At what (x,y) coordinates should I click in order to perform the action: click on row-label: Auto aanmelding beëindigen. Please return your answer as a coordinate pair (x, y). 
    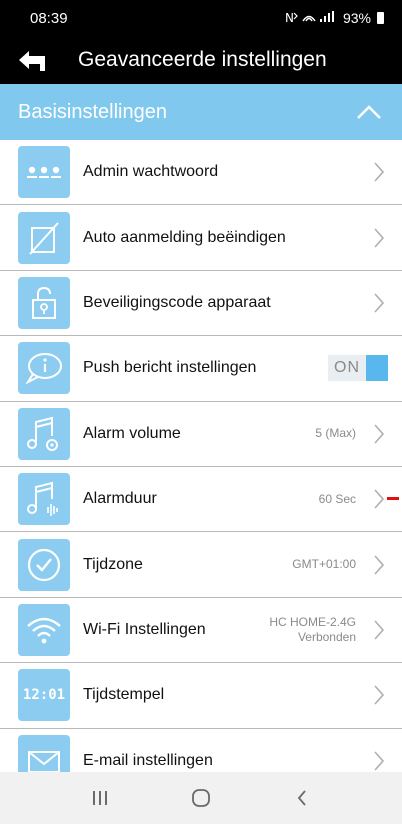
    Looking at the image, I should click on (184, 237).